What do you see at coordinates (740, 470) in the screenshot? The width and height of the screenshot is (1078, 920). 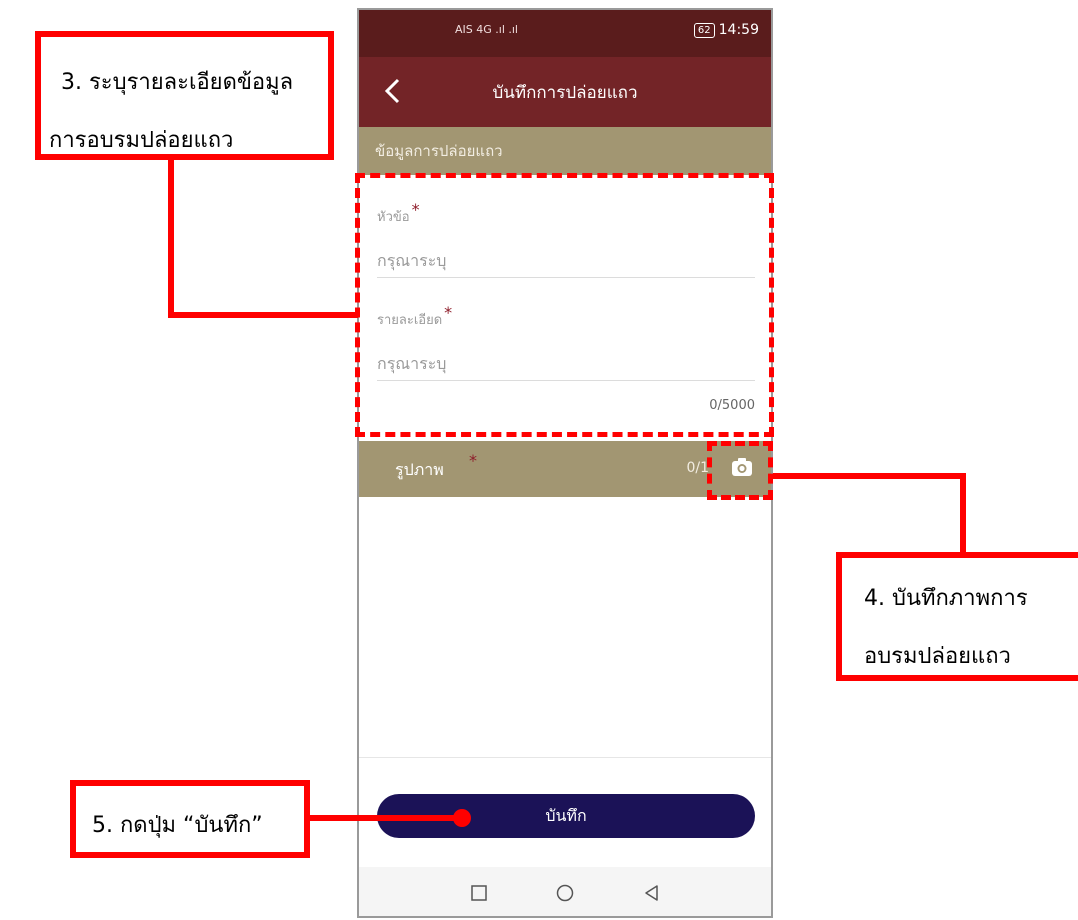 I see `camera-highlight-box` at bounding box center [740, 470].